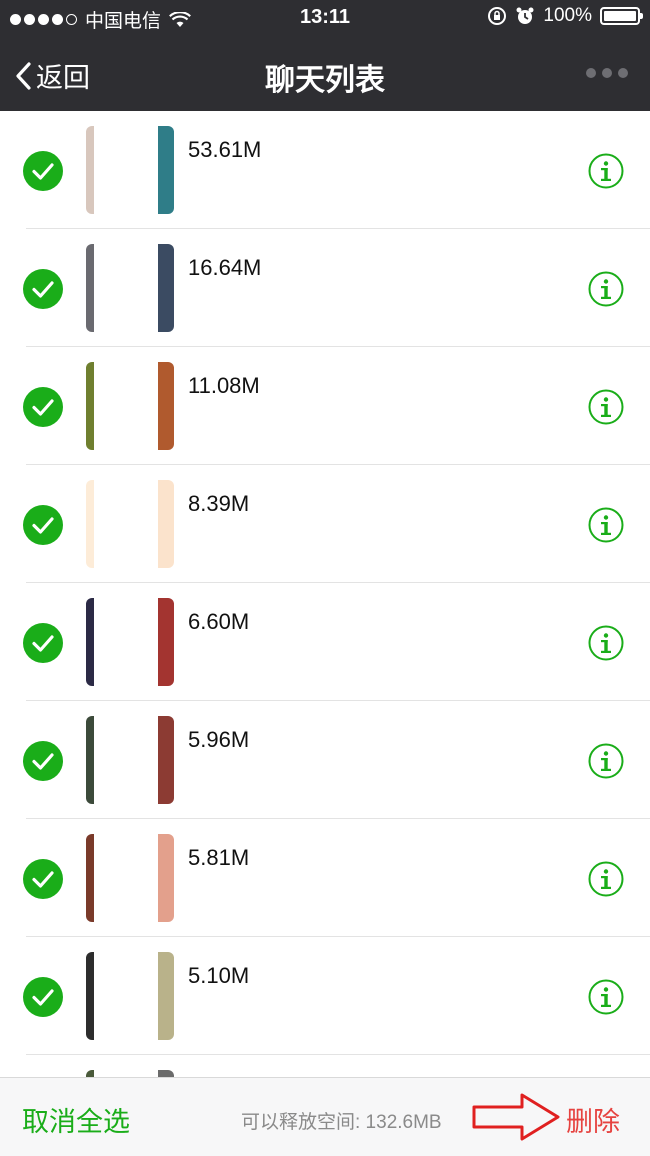  What do you see at coordinates (325, 878) in the screenshot?
I see `list-item: 5.81M` at bounding box center [325, 878].